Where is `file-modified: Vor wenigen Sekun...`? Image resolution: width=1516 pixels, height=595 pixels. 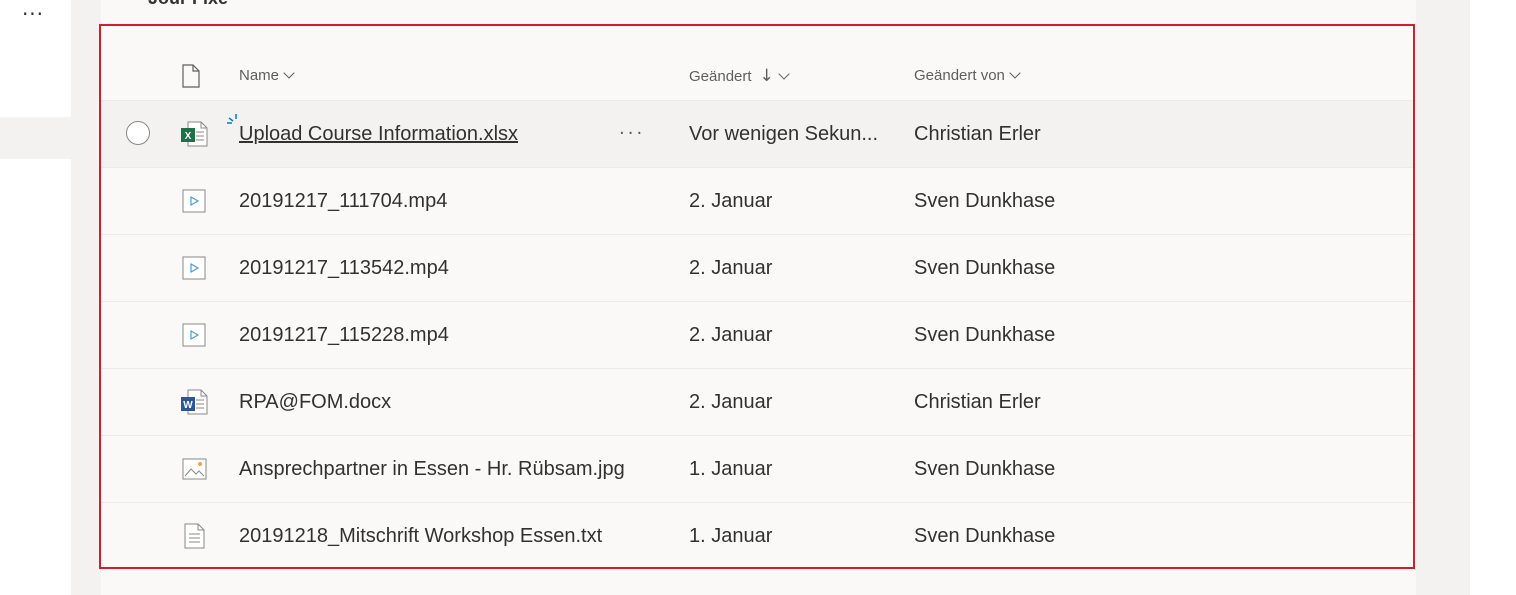 file-modified: Vor wenigen Sekun... is located at coordinates (784, 134).